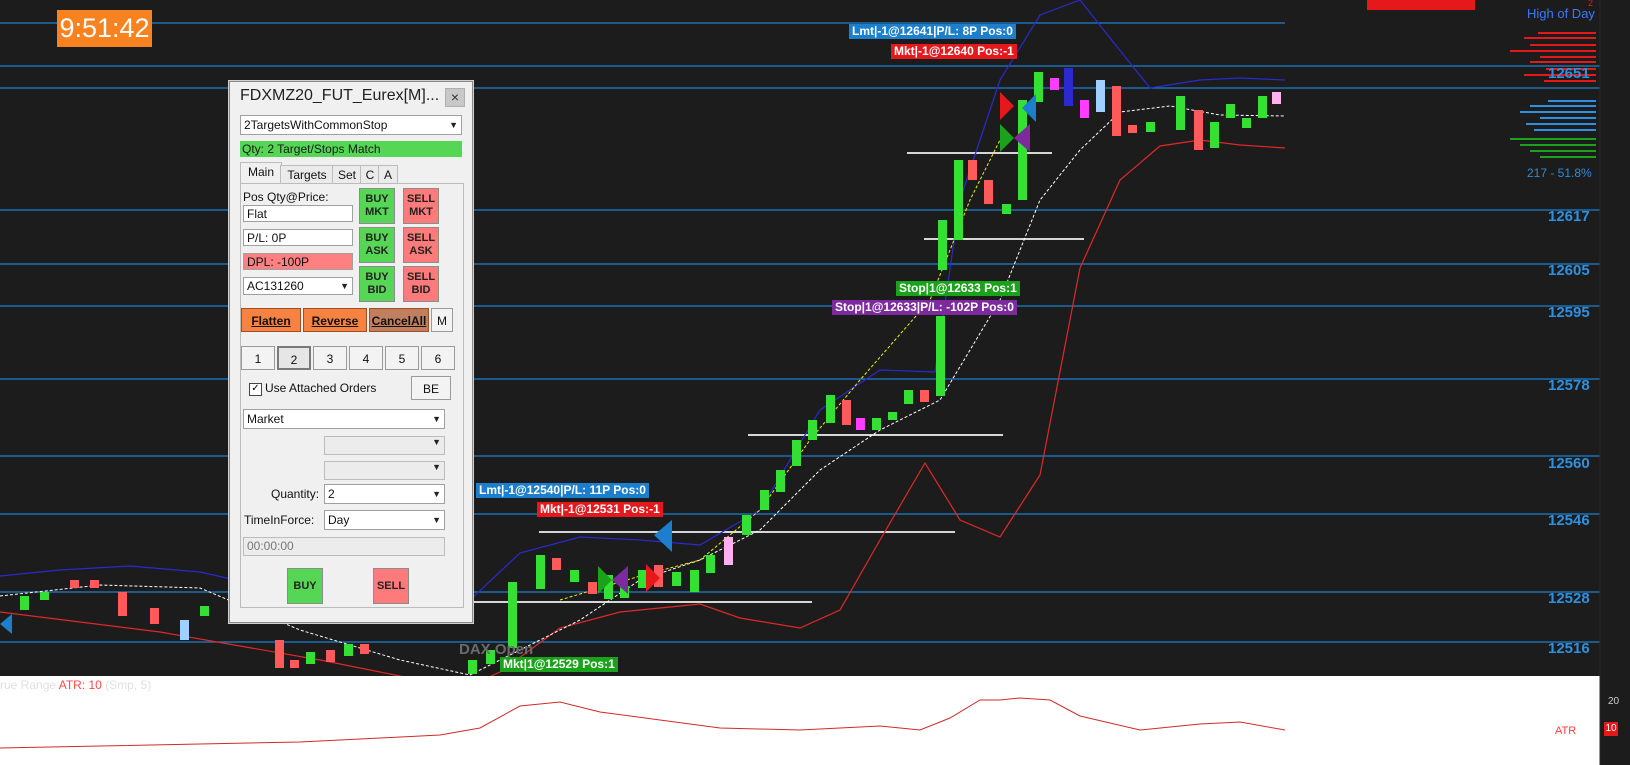  What do you see at coordinates (28, 685) in the screenshot?
I see `indicator-name: rue Range` at bounding box center [28, 685].